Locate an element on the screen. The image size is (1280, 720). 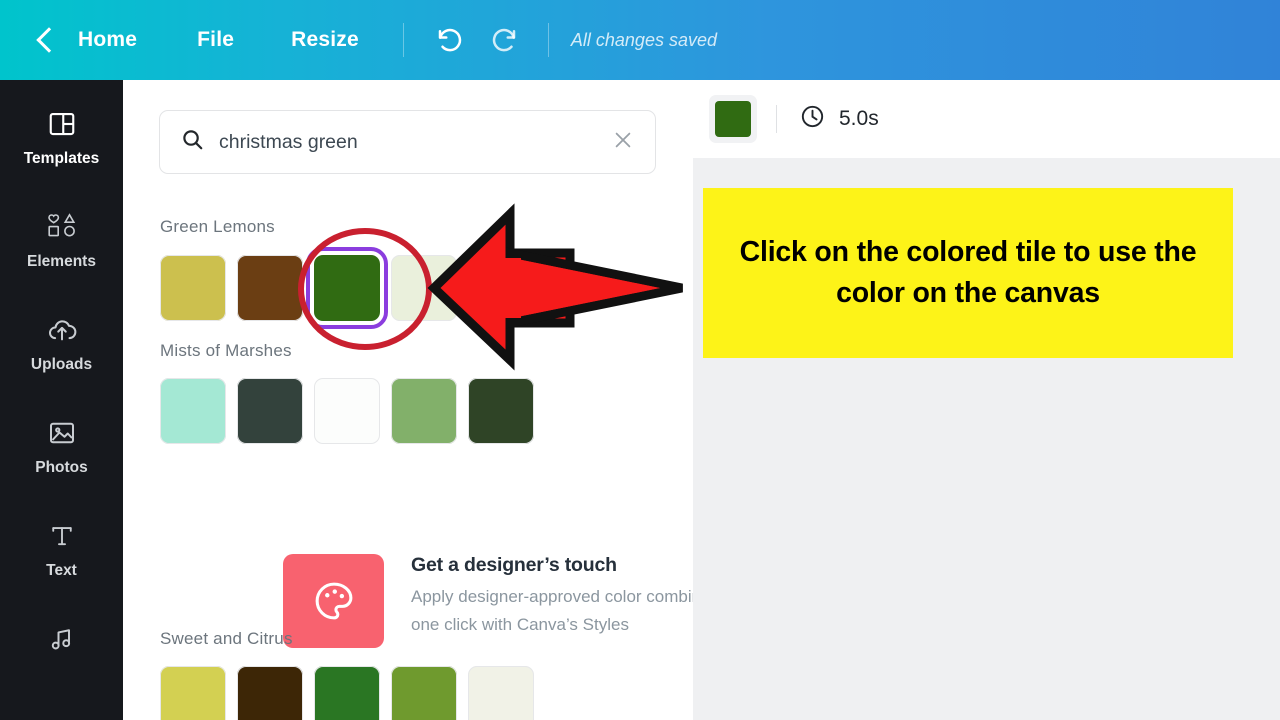
sidebar-item-label: Uploads is located at coordinates (61, 364).